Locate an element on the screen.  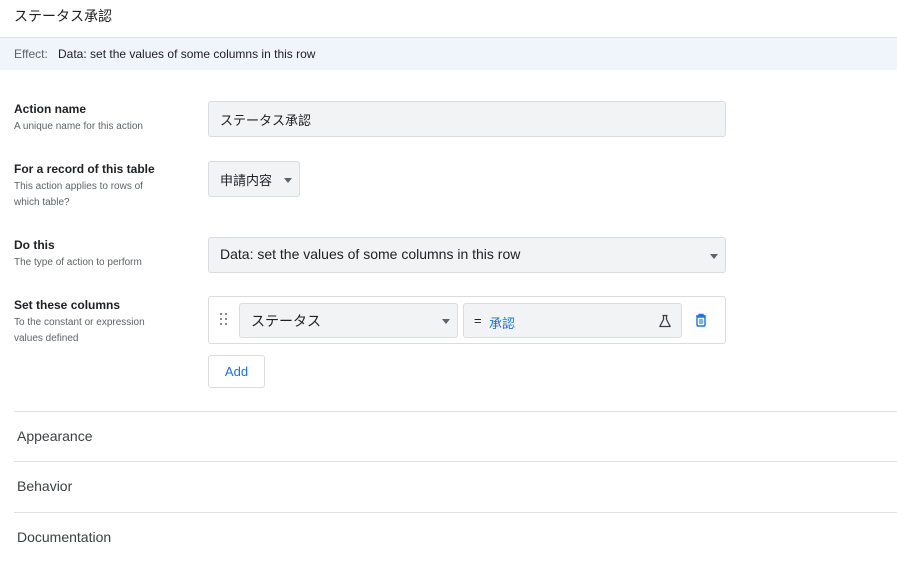
table-description-line2: which table? is located at coordinates (42, 202).